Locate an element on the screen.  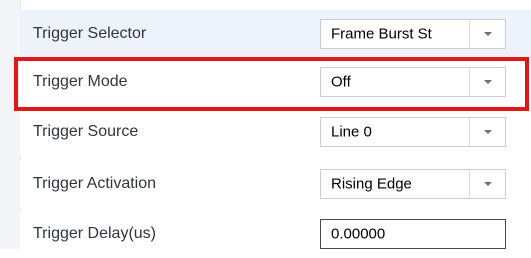
property-label: Trigger Activation is located at coordinates (95, 183).